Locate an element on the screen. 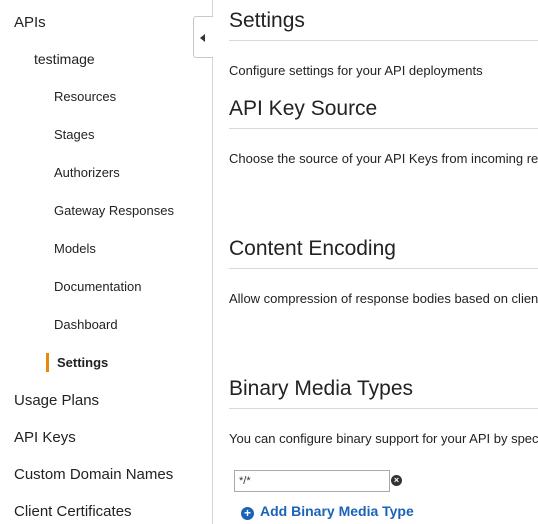 Image resolution: width=538 pixels, height=524 pixels. sidebar-item-models: Models is located at coordinates (75, 248).